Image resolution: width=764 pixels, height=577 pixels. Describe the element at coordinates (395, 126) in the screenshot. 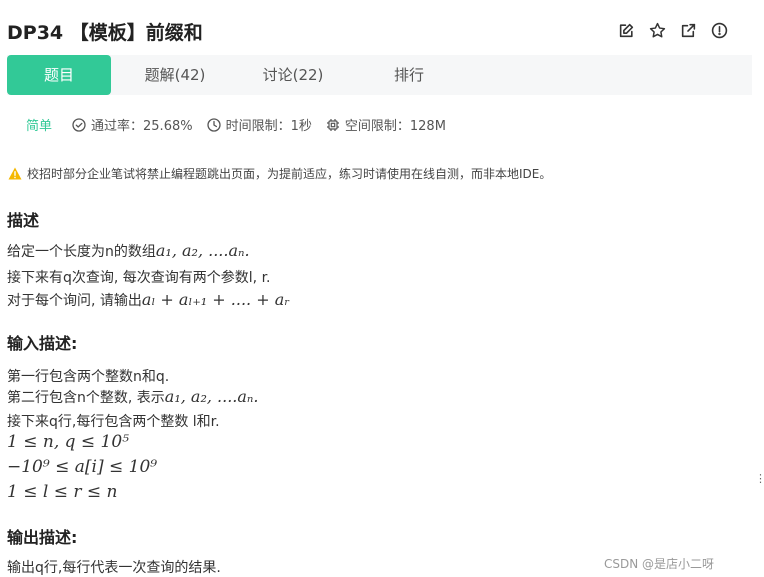

I see `memory-limit-text: 空间限制：128M` at that location.